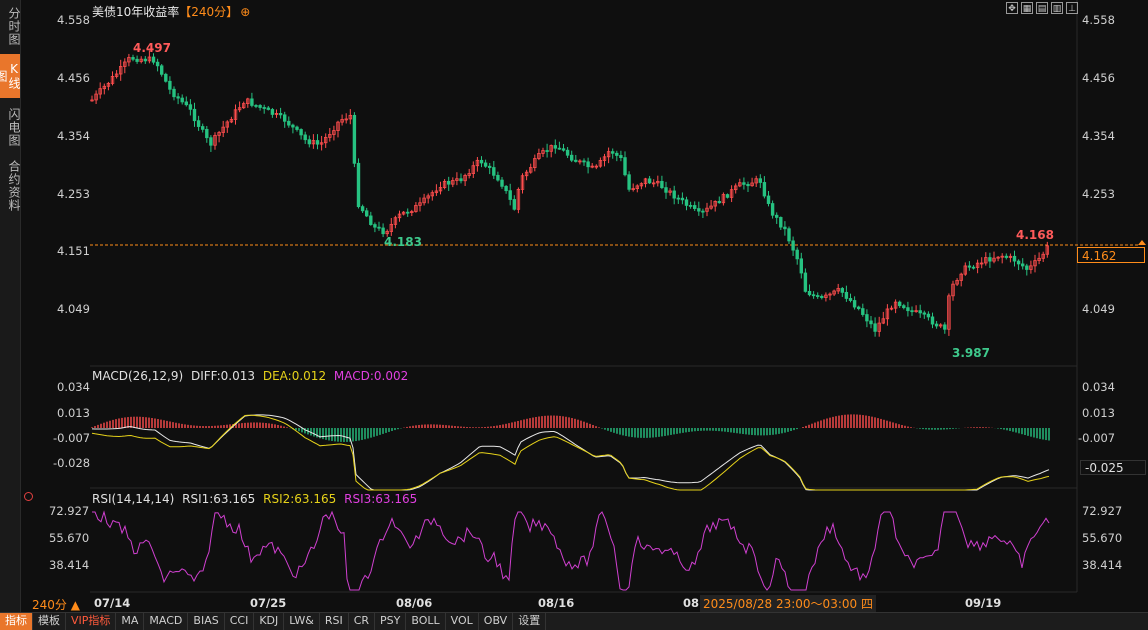 The height and width of the screenshot is (630, 1148). I want to click on macd-diff: DIFF:0.013, so click(223, 376).